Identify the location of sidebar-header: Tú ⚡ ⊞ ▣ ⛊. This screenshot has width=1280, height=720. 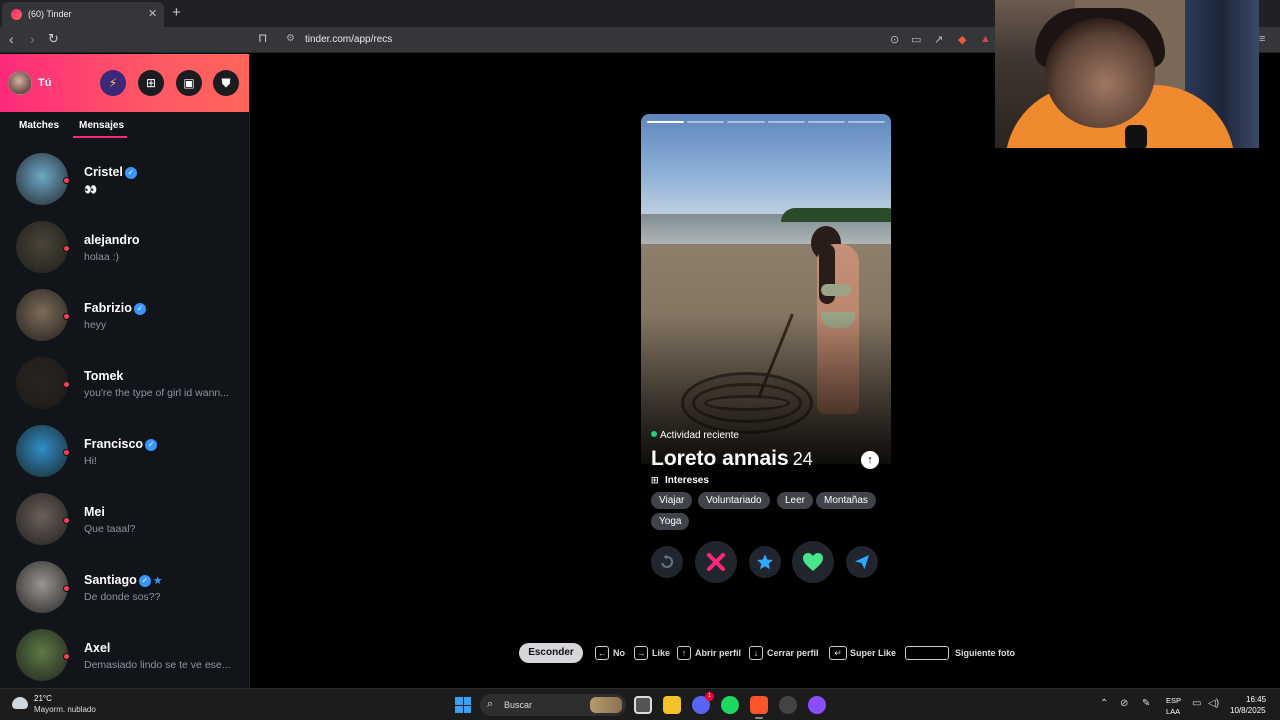
(124, 83).